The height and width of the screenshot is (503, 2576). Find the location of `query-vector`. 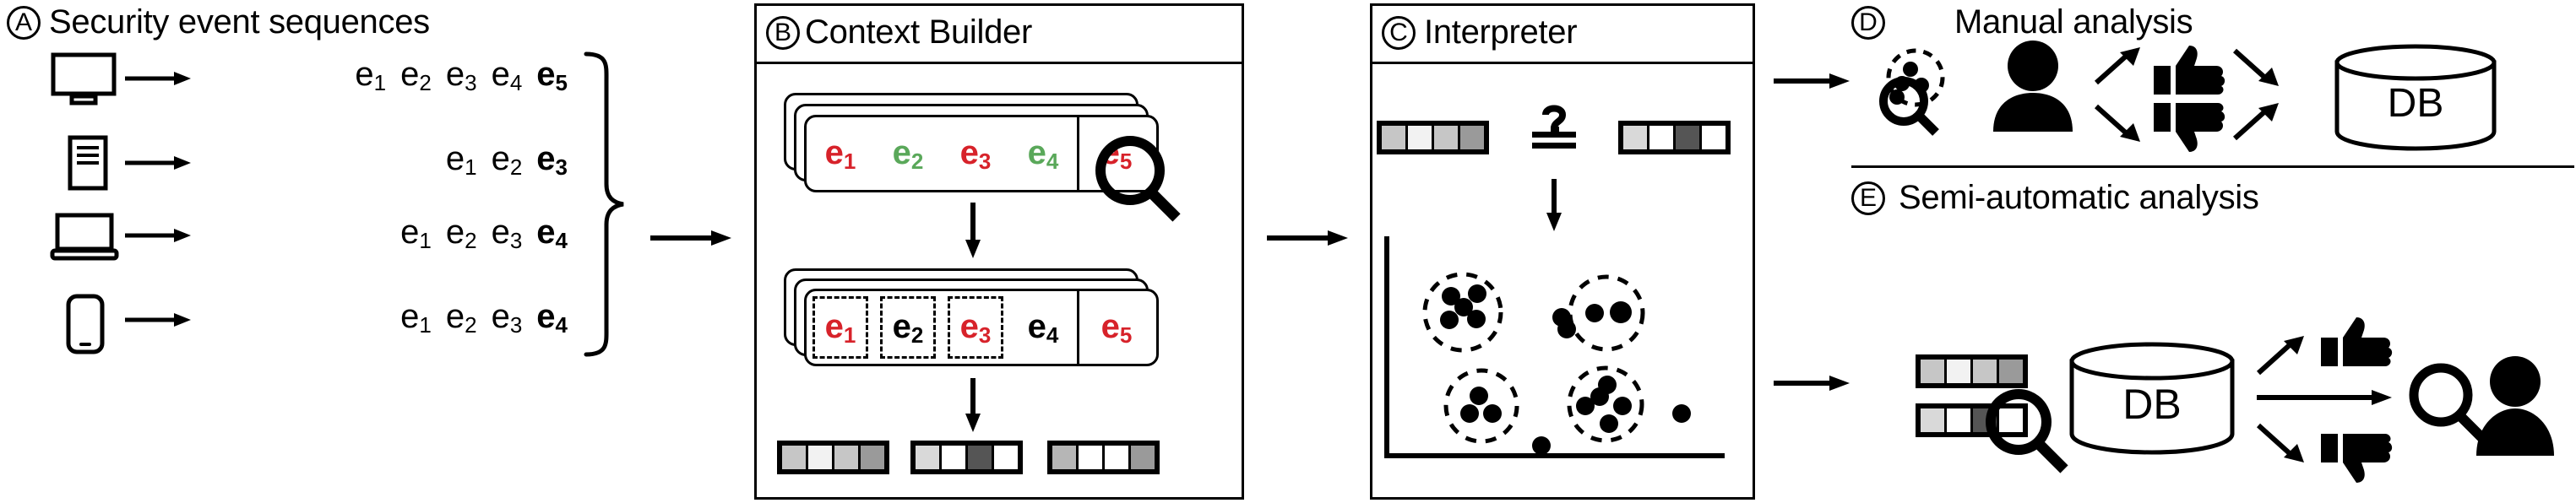

query-vector is located at coordinates (1433, 137).